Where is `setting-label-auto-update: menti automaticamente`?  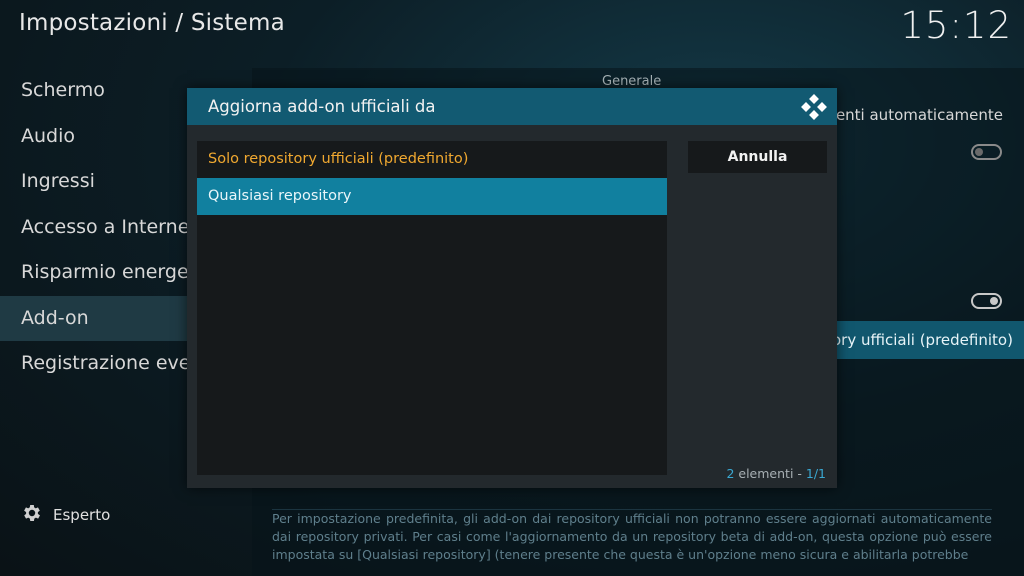
setting-label-auto-update: menti automaticamente is located at coordinates (912, 115).